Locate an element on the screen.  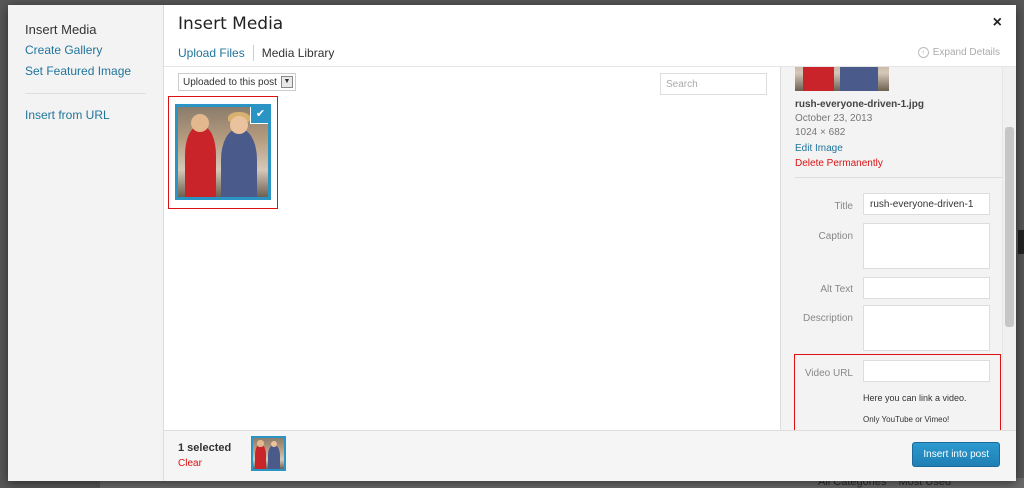
detail-photo-figure-left is located at coordinates (818, 79).